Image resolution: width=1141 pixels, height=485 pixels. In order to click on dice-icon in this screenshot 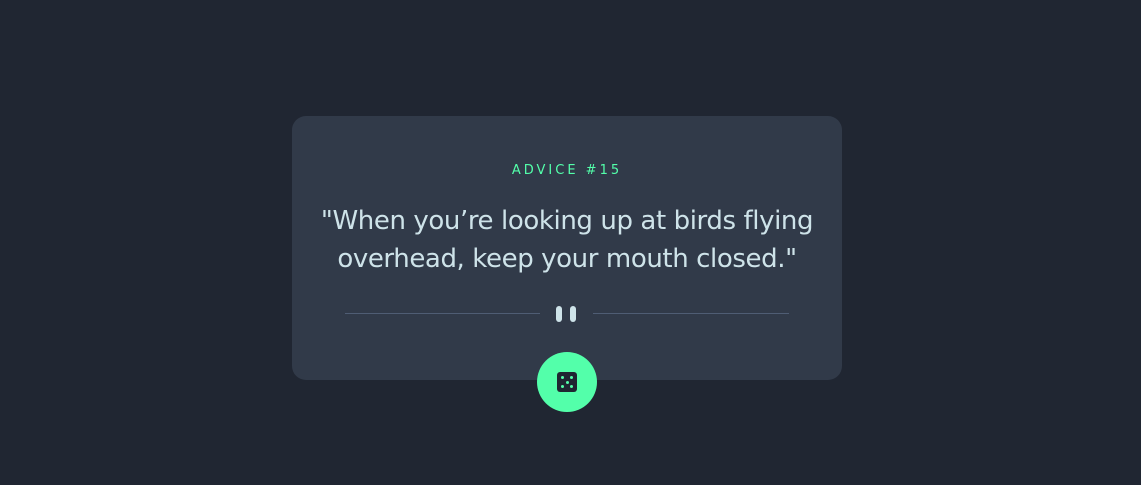, I will do `click(567, 382)`.